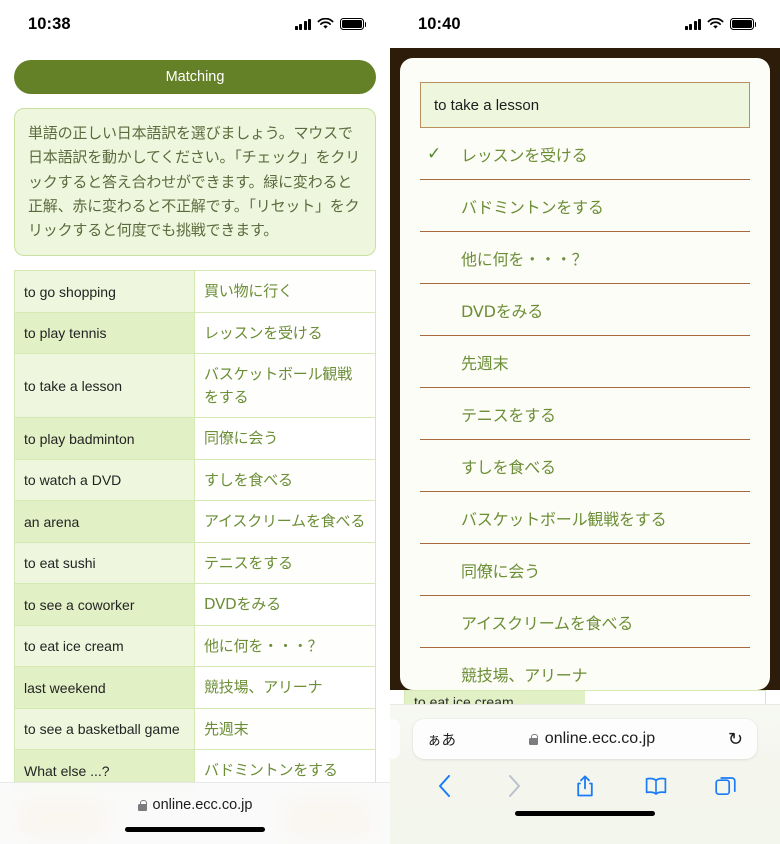 This screenshot has width=780, height=844. Describe the element at coordinates (656, 786) in the screenshot. I see `bookmarks-button` at that location.